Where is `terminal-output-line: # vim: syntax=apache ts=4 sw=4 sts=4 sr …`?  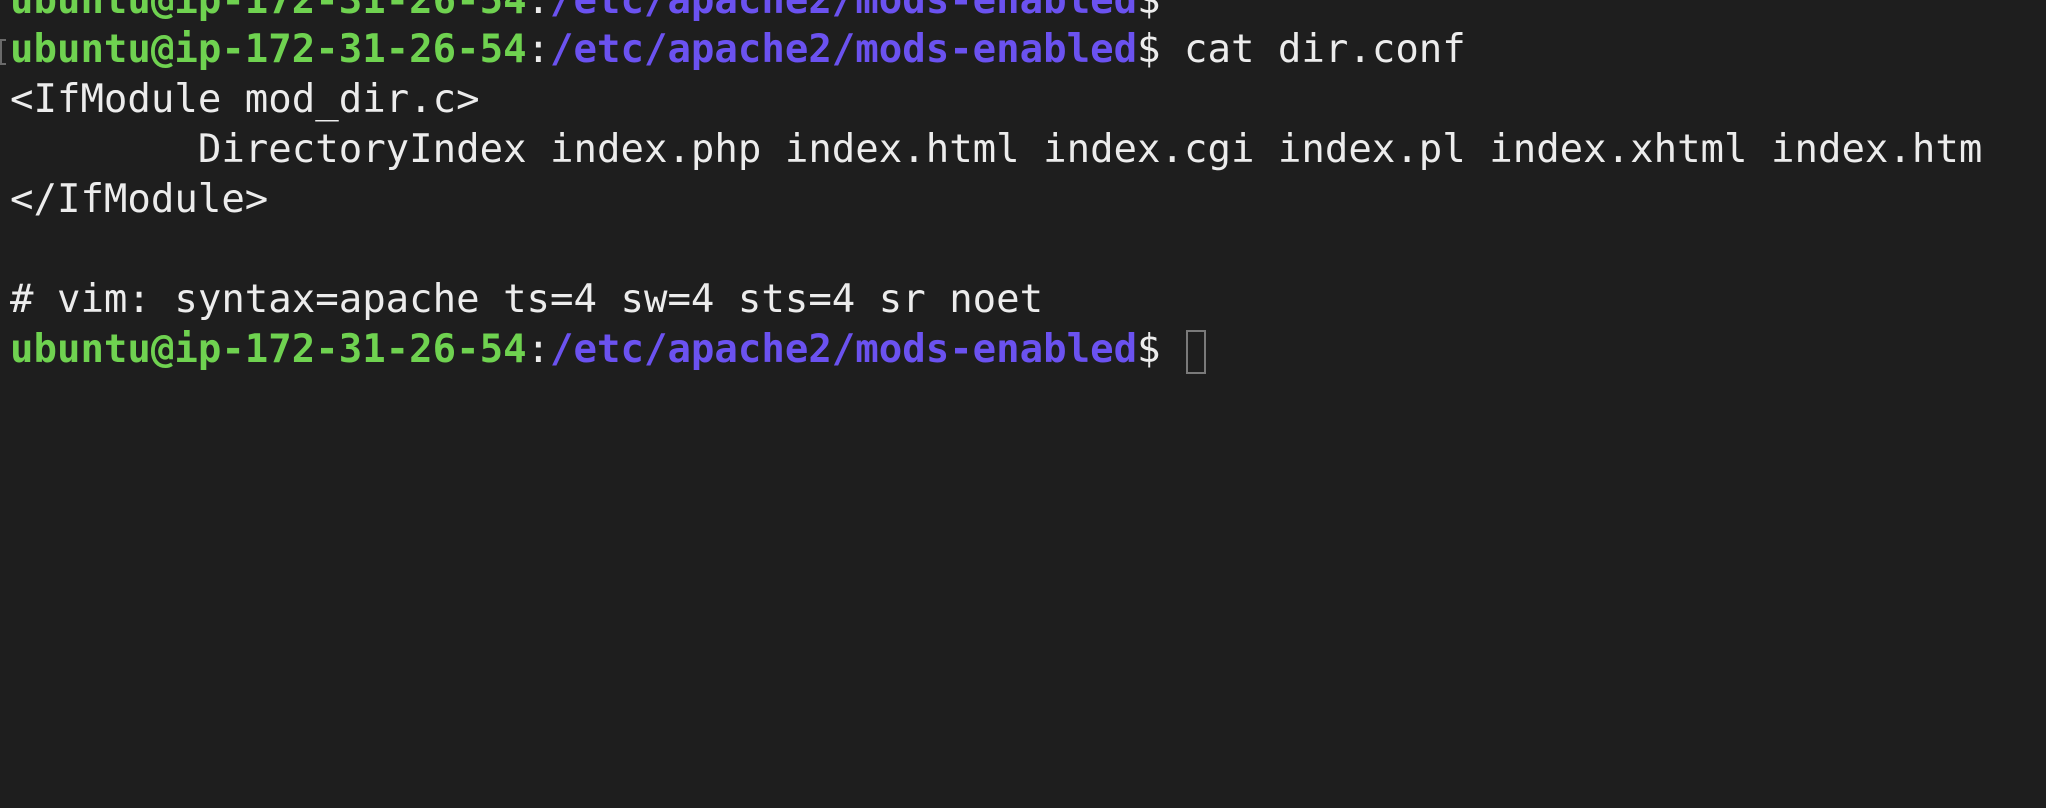
terminal-output-line: # vim: syntax=apache ts=4 sw=4 sts=4 sr … is located at coordinates (527, 299).